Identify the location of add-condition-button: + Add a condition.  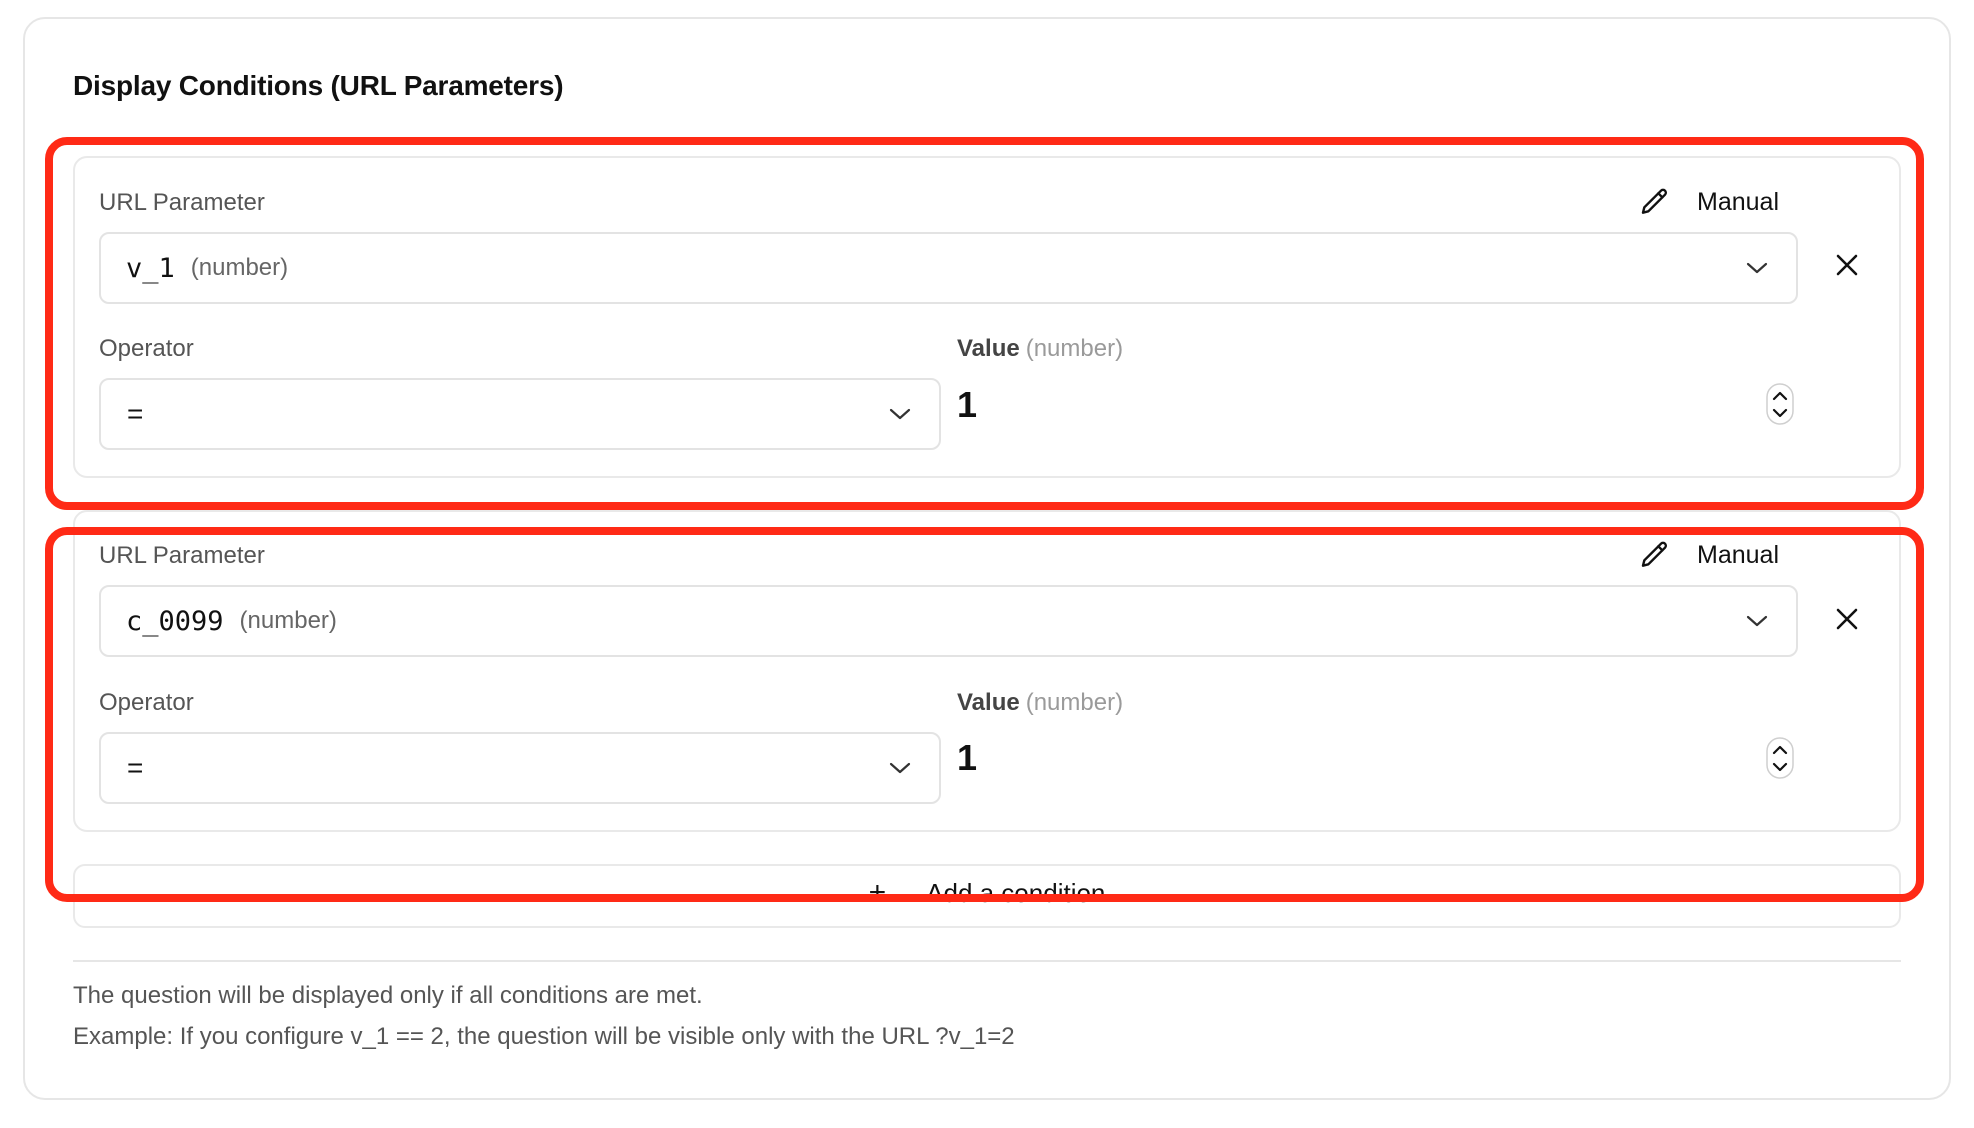
(987, 896).